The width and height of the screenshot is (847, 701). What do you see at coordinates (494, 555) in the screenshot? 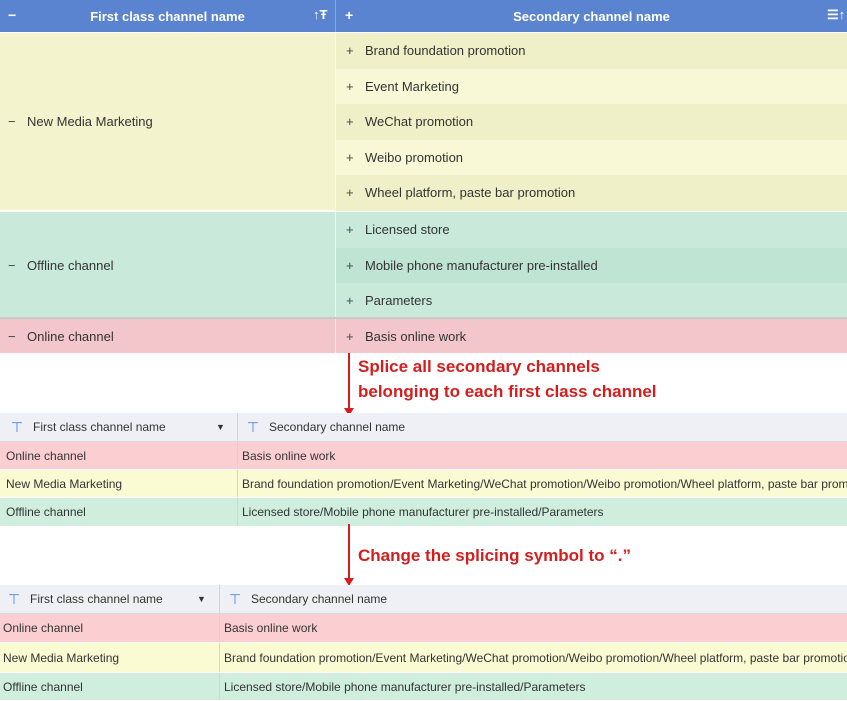
I see `annotation-text: Change the splicing symbol to “.”` at bounding box center [494, 555].